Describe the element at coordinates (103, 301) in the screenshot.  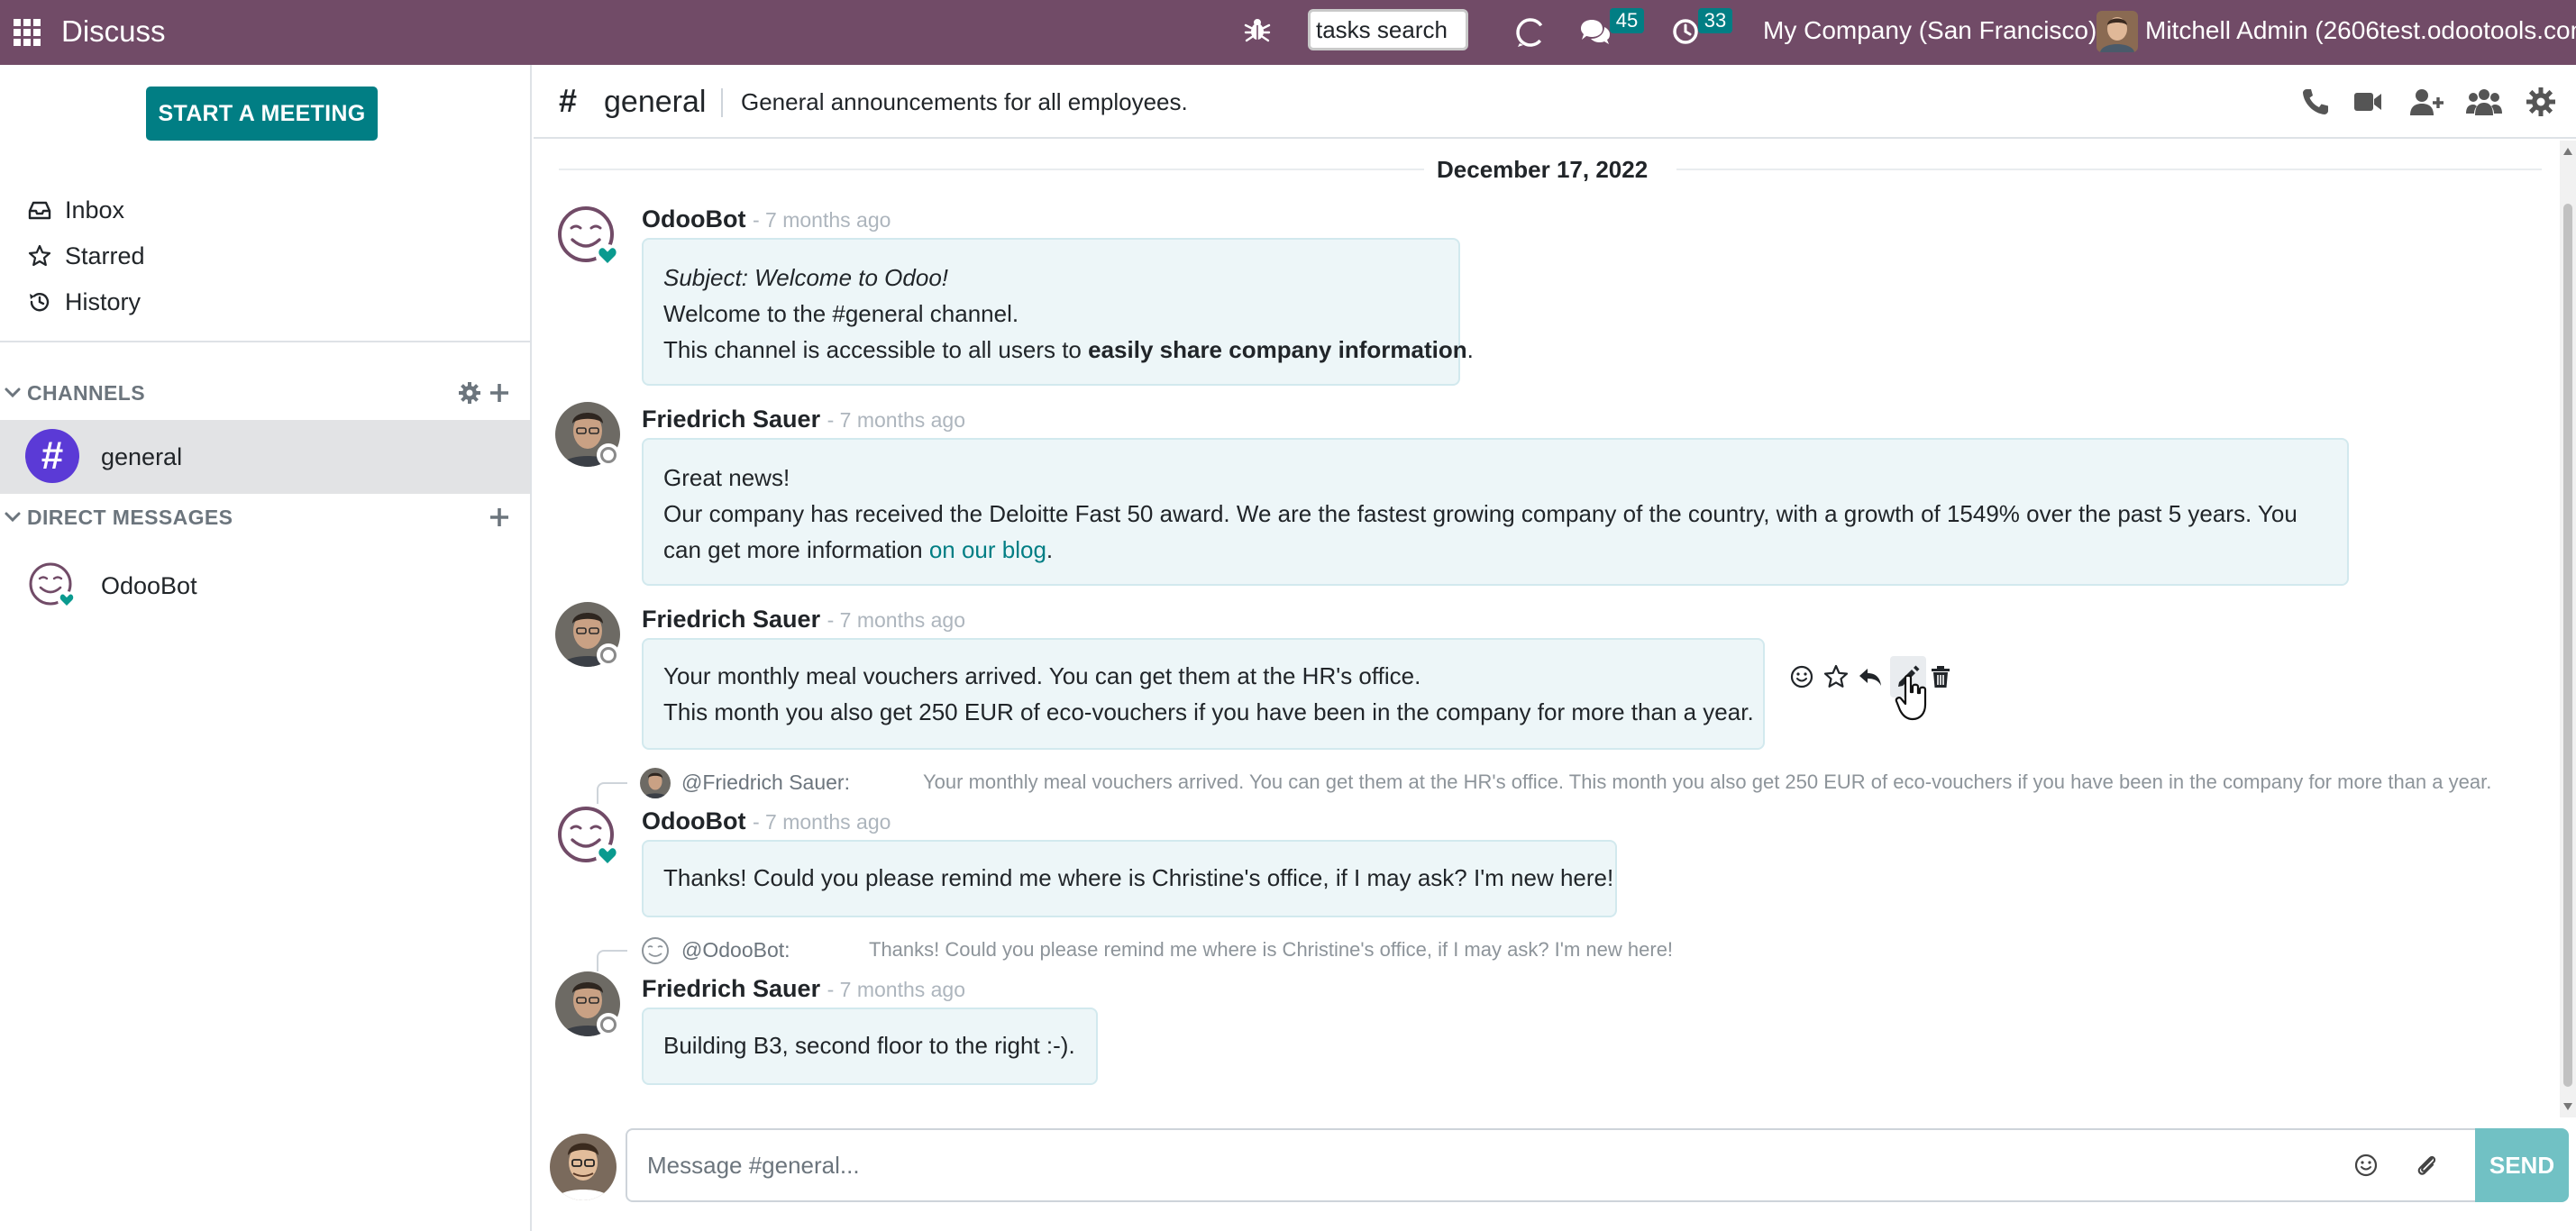
I see `sidebar-item-label: History` at that location.